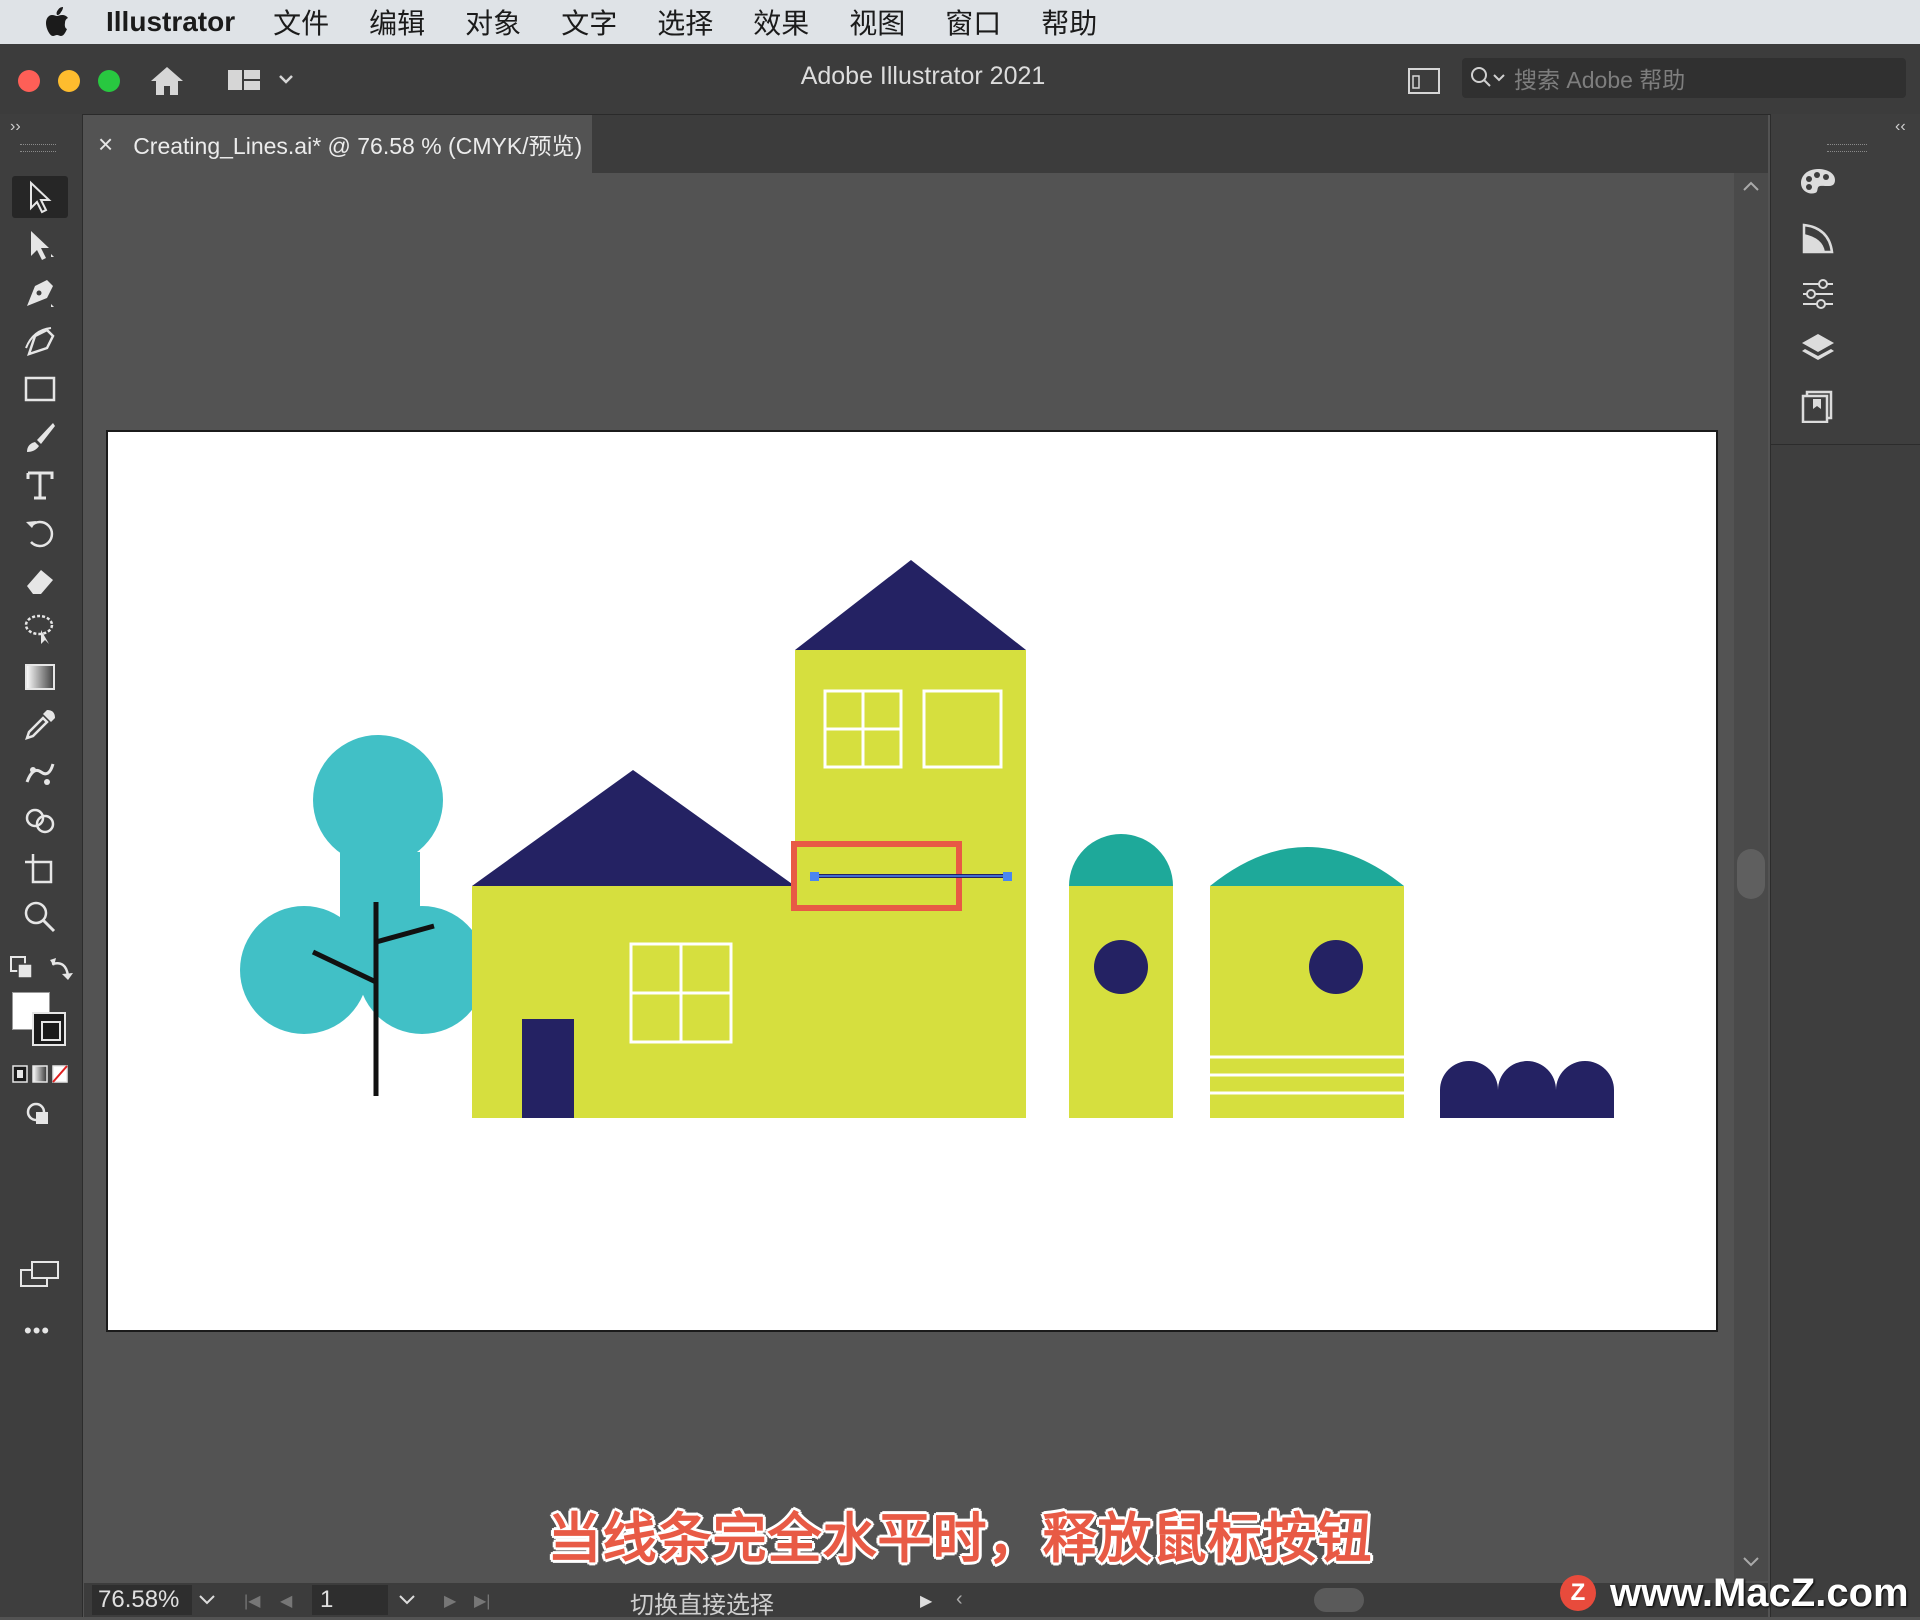  I want to click on help-search-input: 搜索 Adobe 帮助, so click(1684, 78).